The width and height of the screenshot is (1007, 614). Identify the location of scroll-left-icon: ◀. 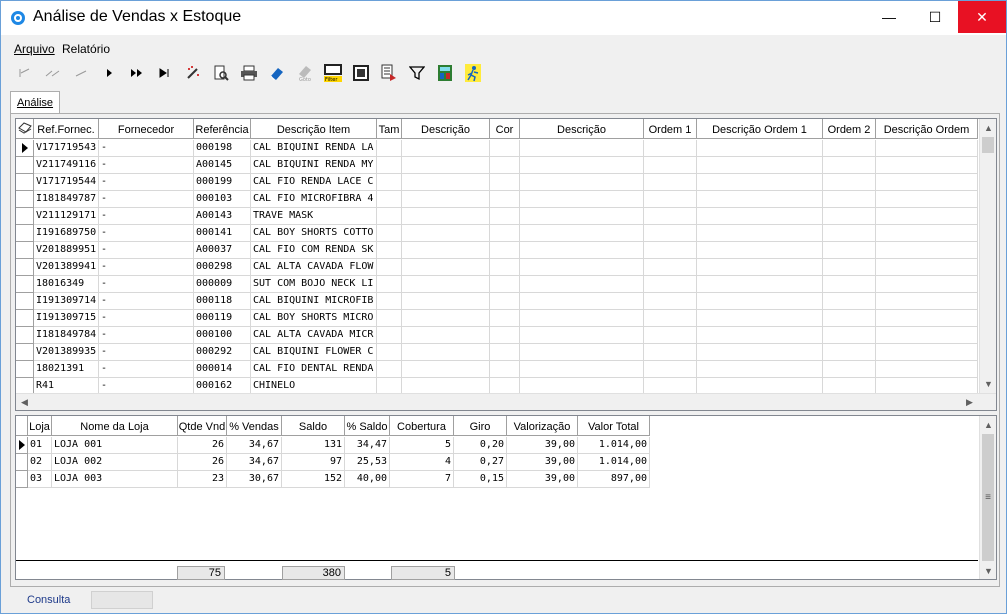
(24, 402).